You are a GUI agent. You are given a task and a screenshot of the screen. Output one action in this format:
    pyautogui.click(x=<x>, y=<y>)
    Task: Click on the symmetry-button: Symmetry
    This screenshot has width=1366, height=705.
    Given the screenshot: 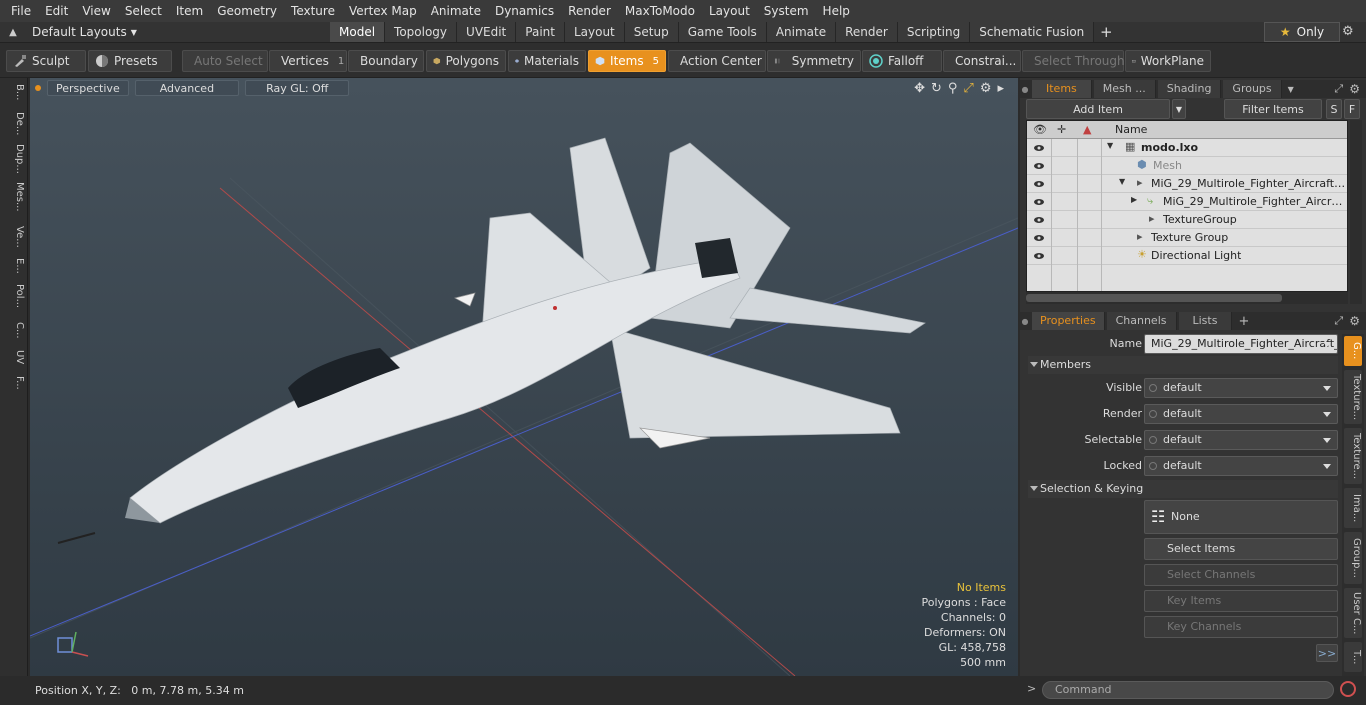 What is the action you would take?
    pyautogui.click(x=814, y=61)
    